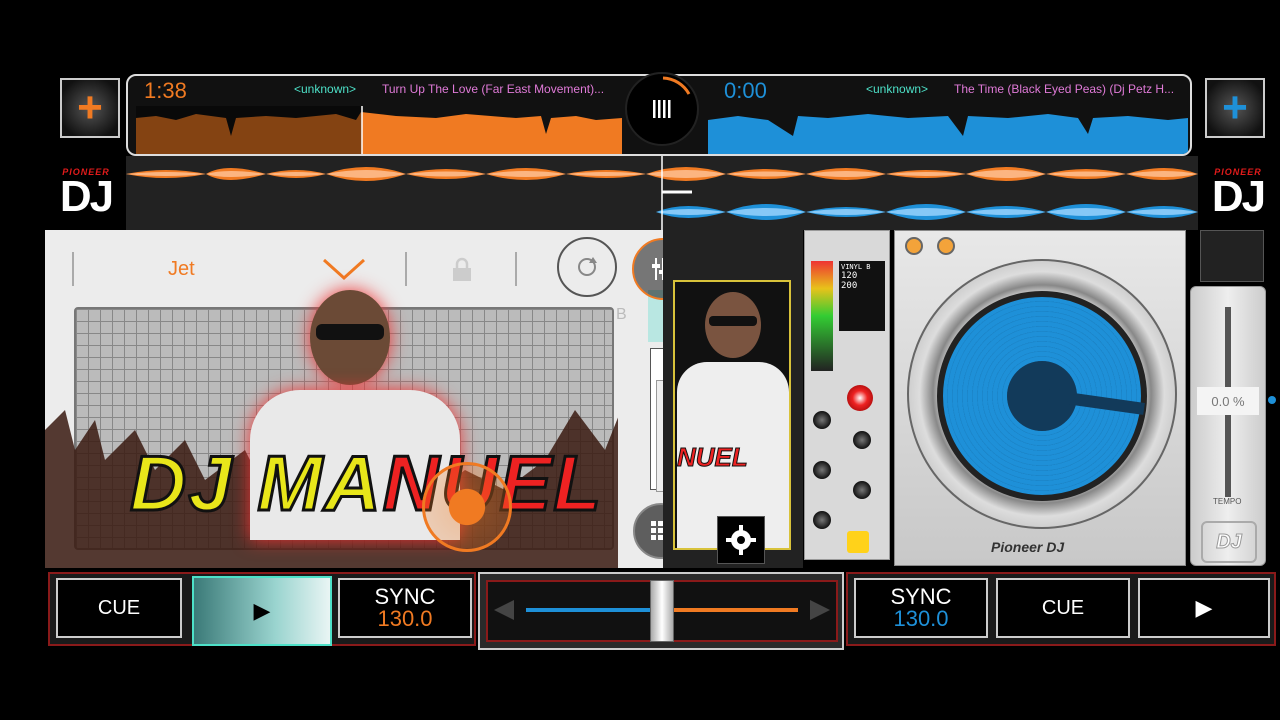  I want to click on zoomed-waveform-area, so click(662, 193).